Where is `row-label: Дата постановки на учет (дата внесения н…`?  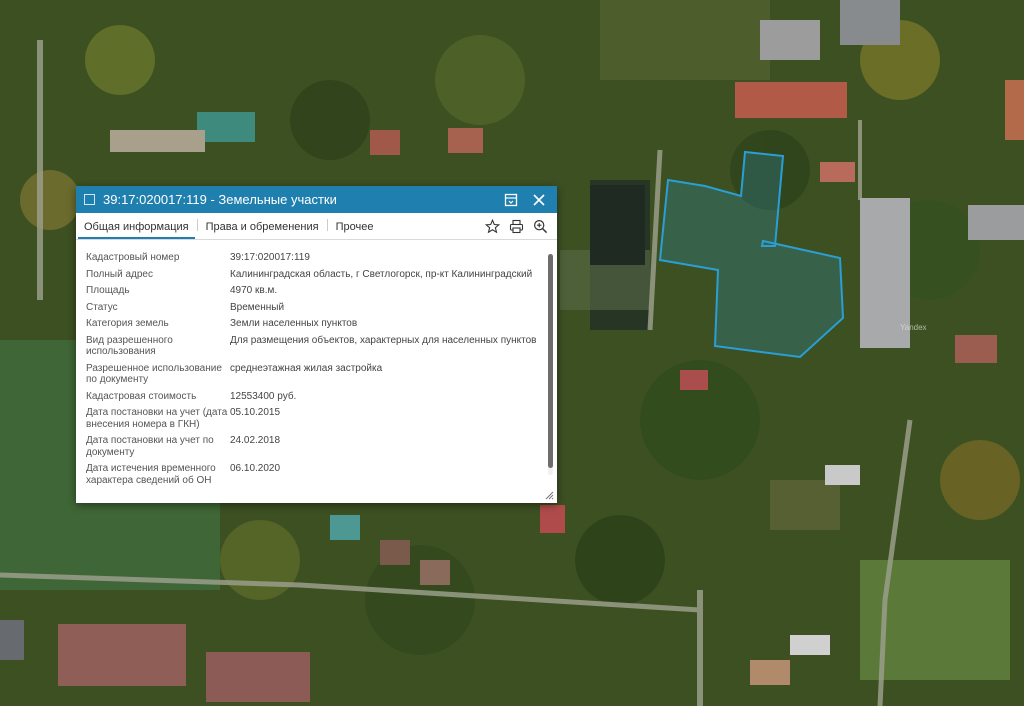
row-label: Дата постановки на учет (дата внесения н… is located at coordinates (157, 418).